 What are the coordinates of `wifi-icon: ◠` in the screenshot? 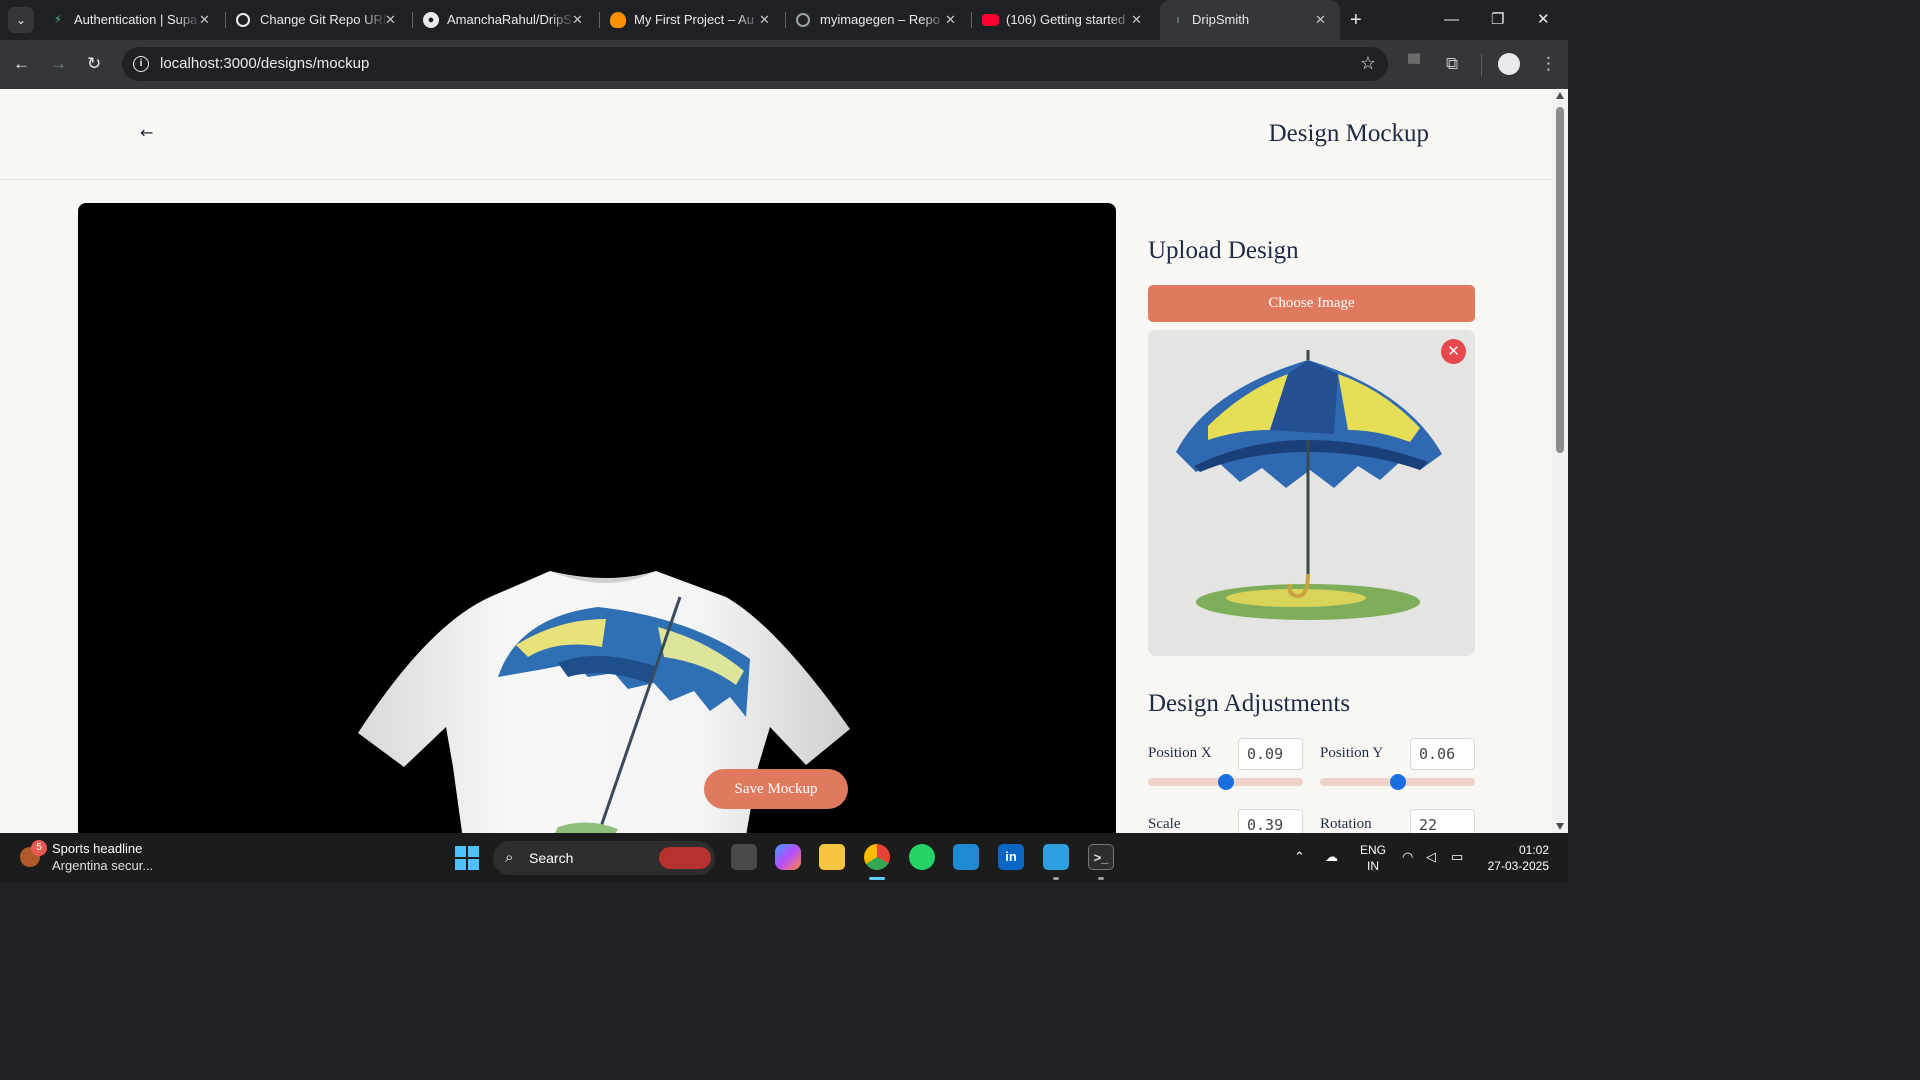 It's located at (1407, 857).